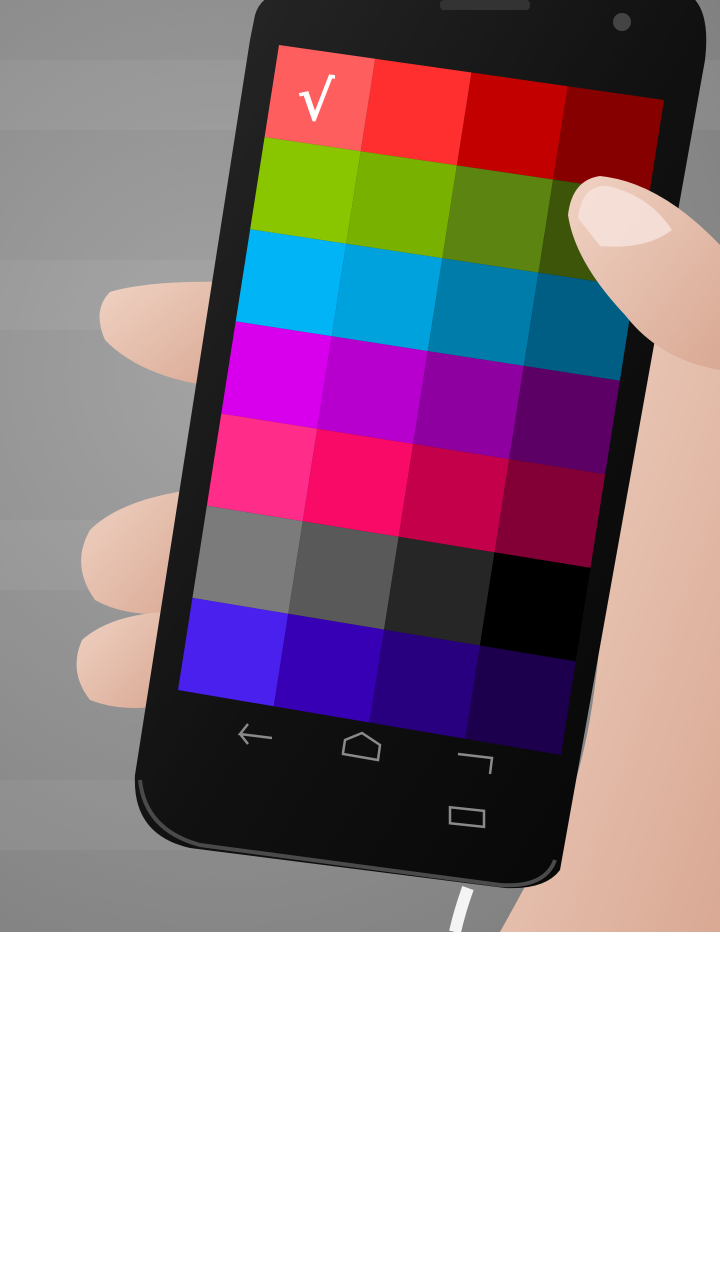 The height and width of the screenshot is (1280, 720). What do you see at coordinates (416, 112) in the screenshot?
I see `color-swatch-r0-c1` at bounding box center [416, 112].